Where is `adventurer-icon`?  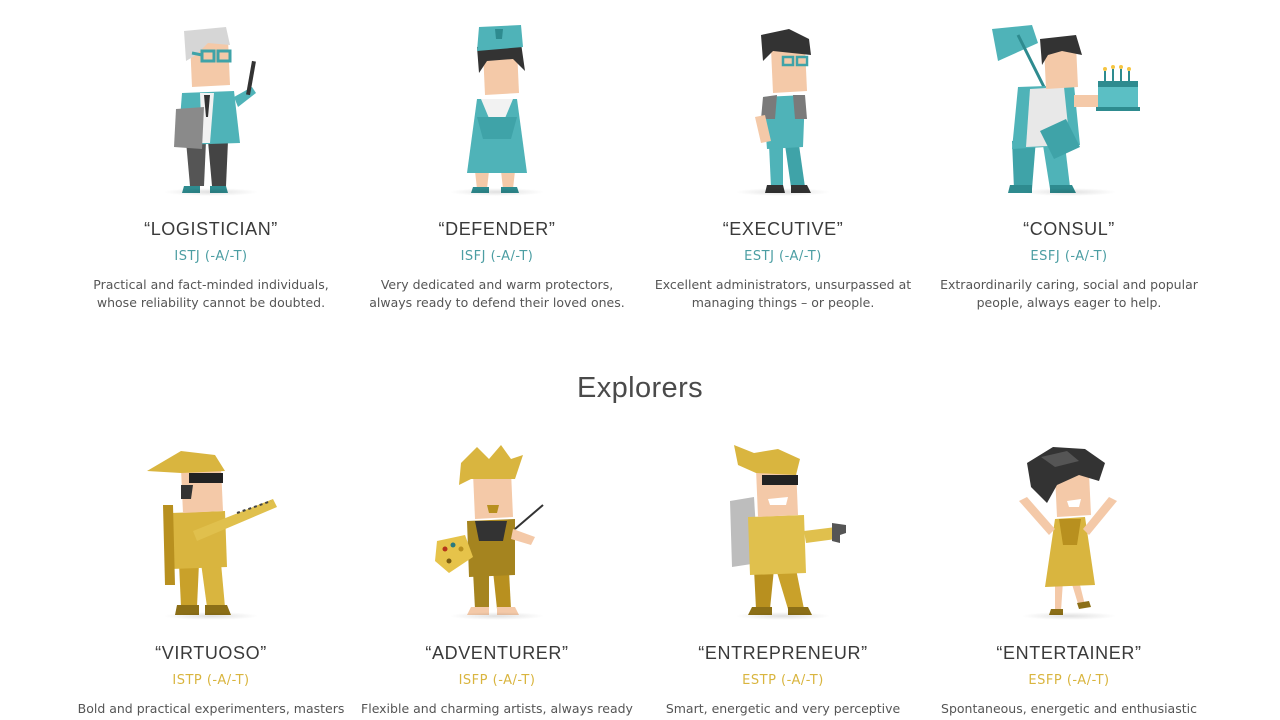 adventurer-icon is located at coordinates (489, 530).